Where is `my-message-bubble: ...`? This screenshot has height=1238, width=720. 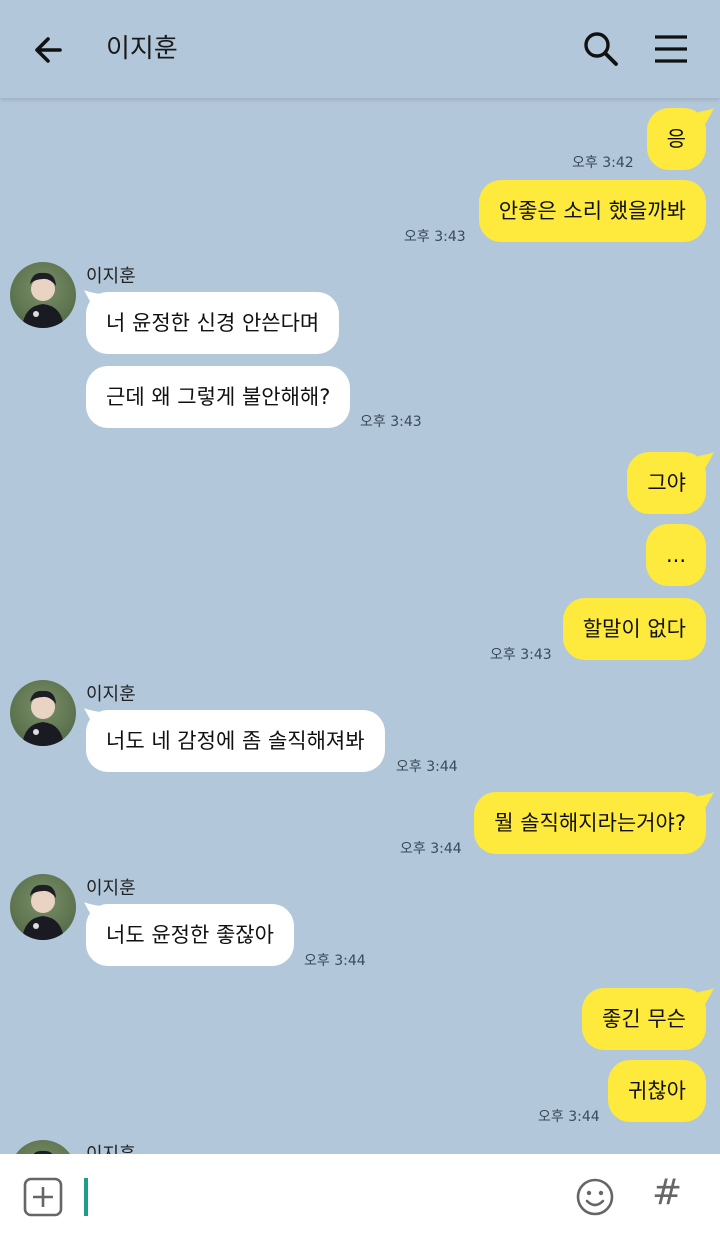 my-message-bubble: ... is located at coordinates (675, 555).